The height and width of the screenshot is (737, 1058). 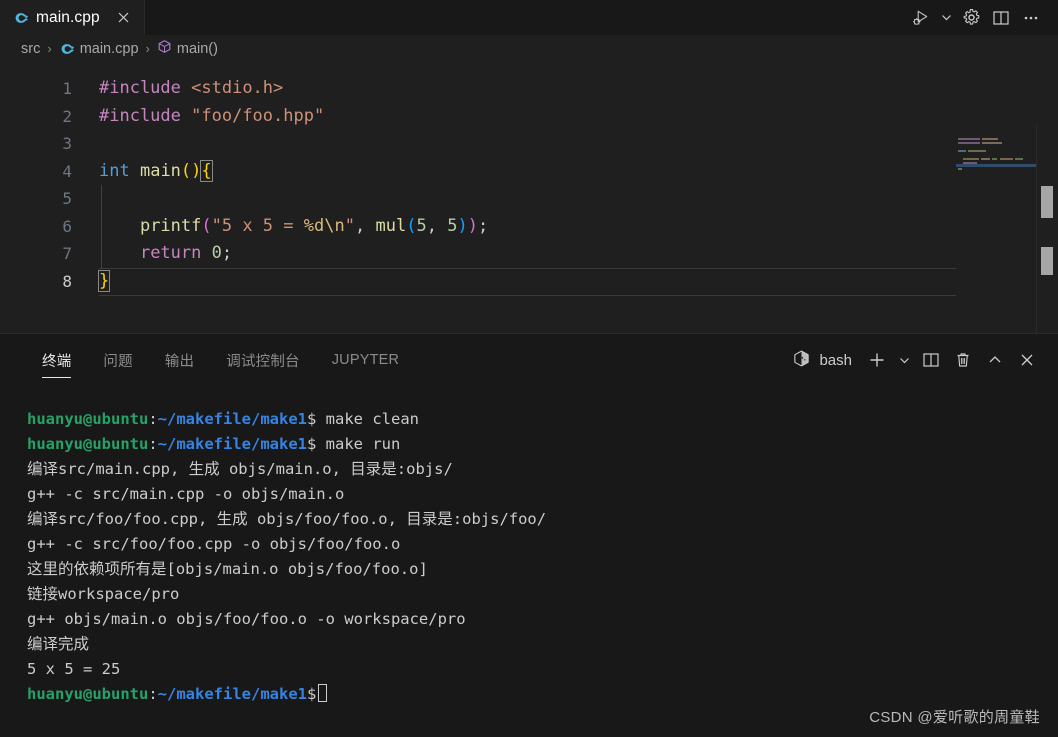 What do you see at coordinates (197, 48) in the screenshot?
I see `breadcrumb-label-main-symbol: main()` at bounding box center [197, 48].